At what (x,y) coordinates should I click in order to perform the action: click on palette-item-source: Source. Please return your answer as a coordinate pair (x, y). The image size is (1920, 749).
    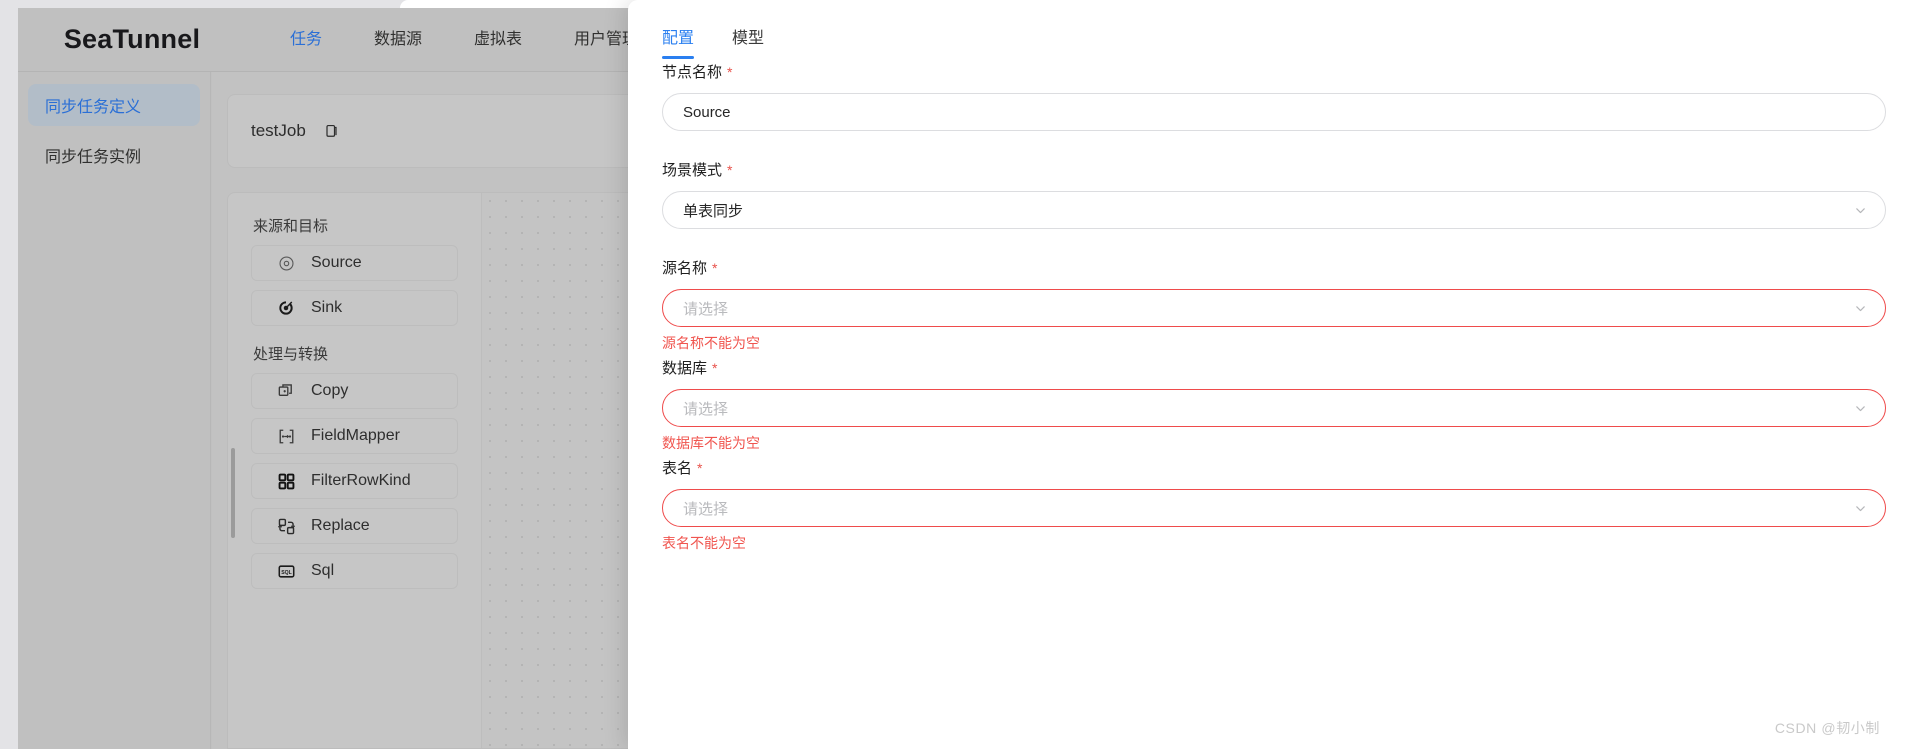
    Looking at the image, I should click on (354, 263).